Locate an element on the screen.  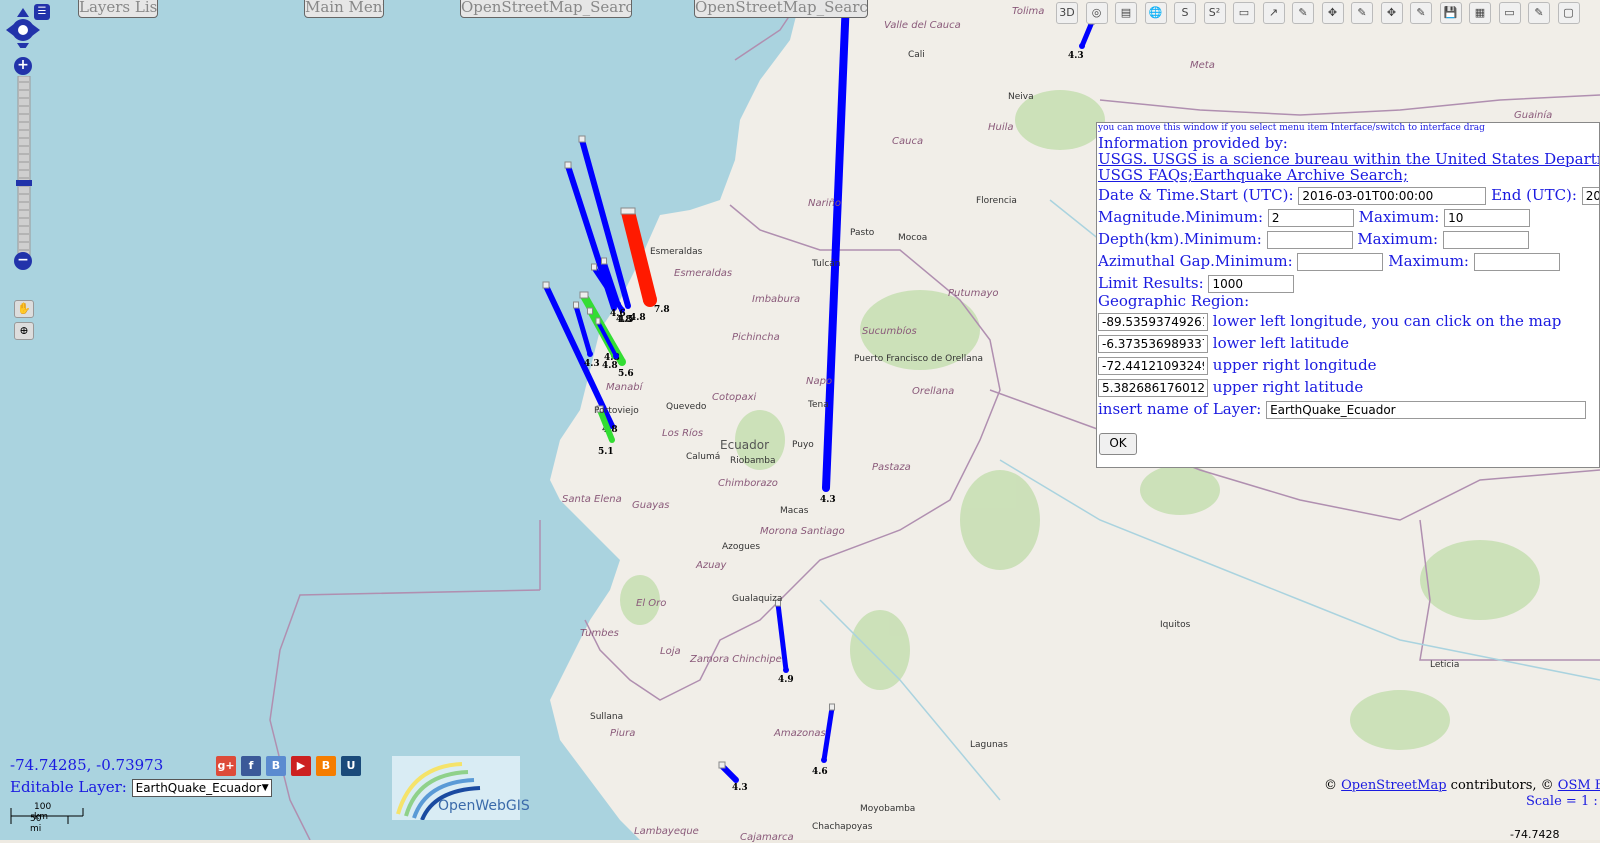
ll-lat-label: lower left latitude is located at coordinates (1281, 343).